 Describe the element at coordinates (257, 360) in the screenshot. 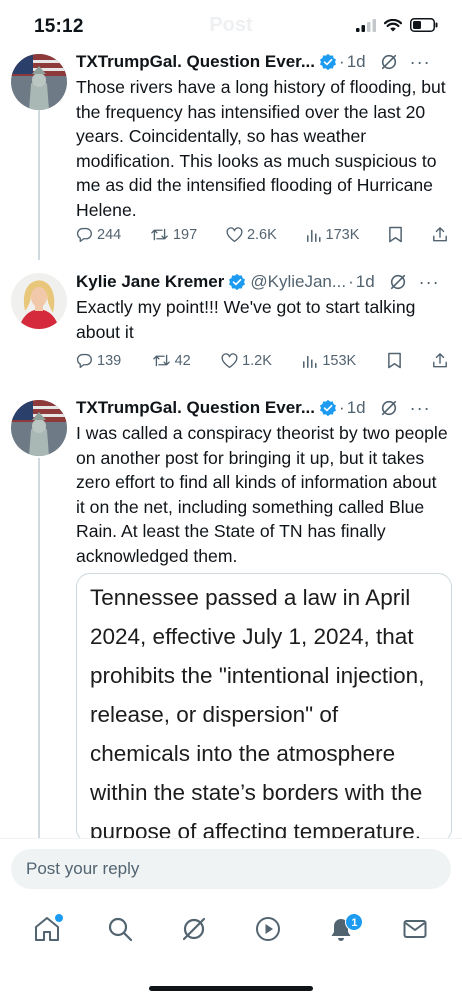

I see `like-count: 1.2K` at that location.